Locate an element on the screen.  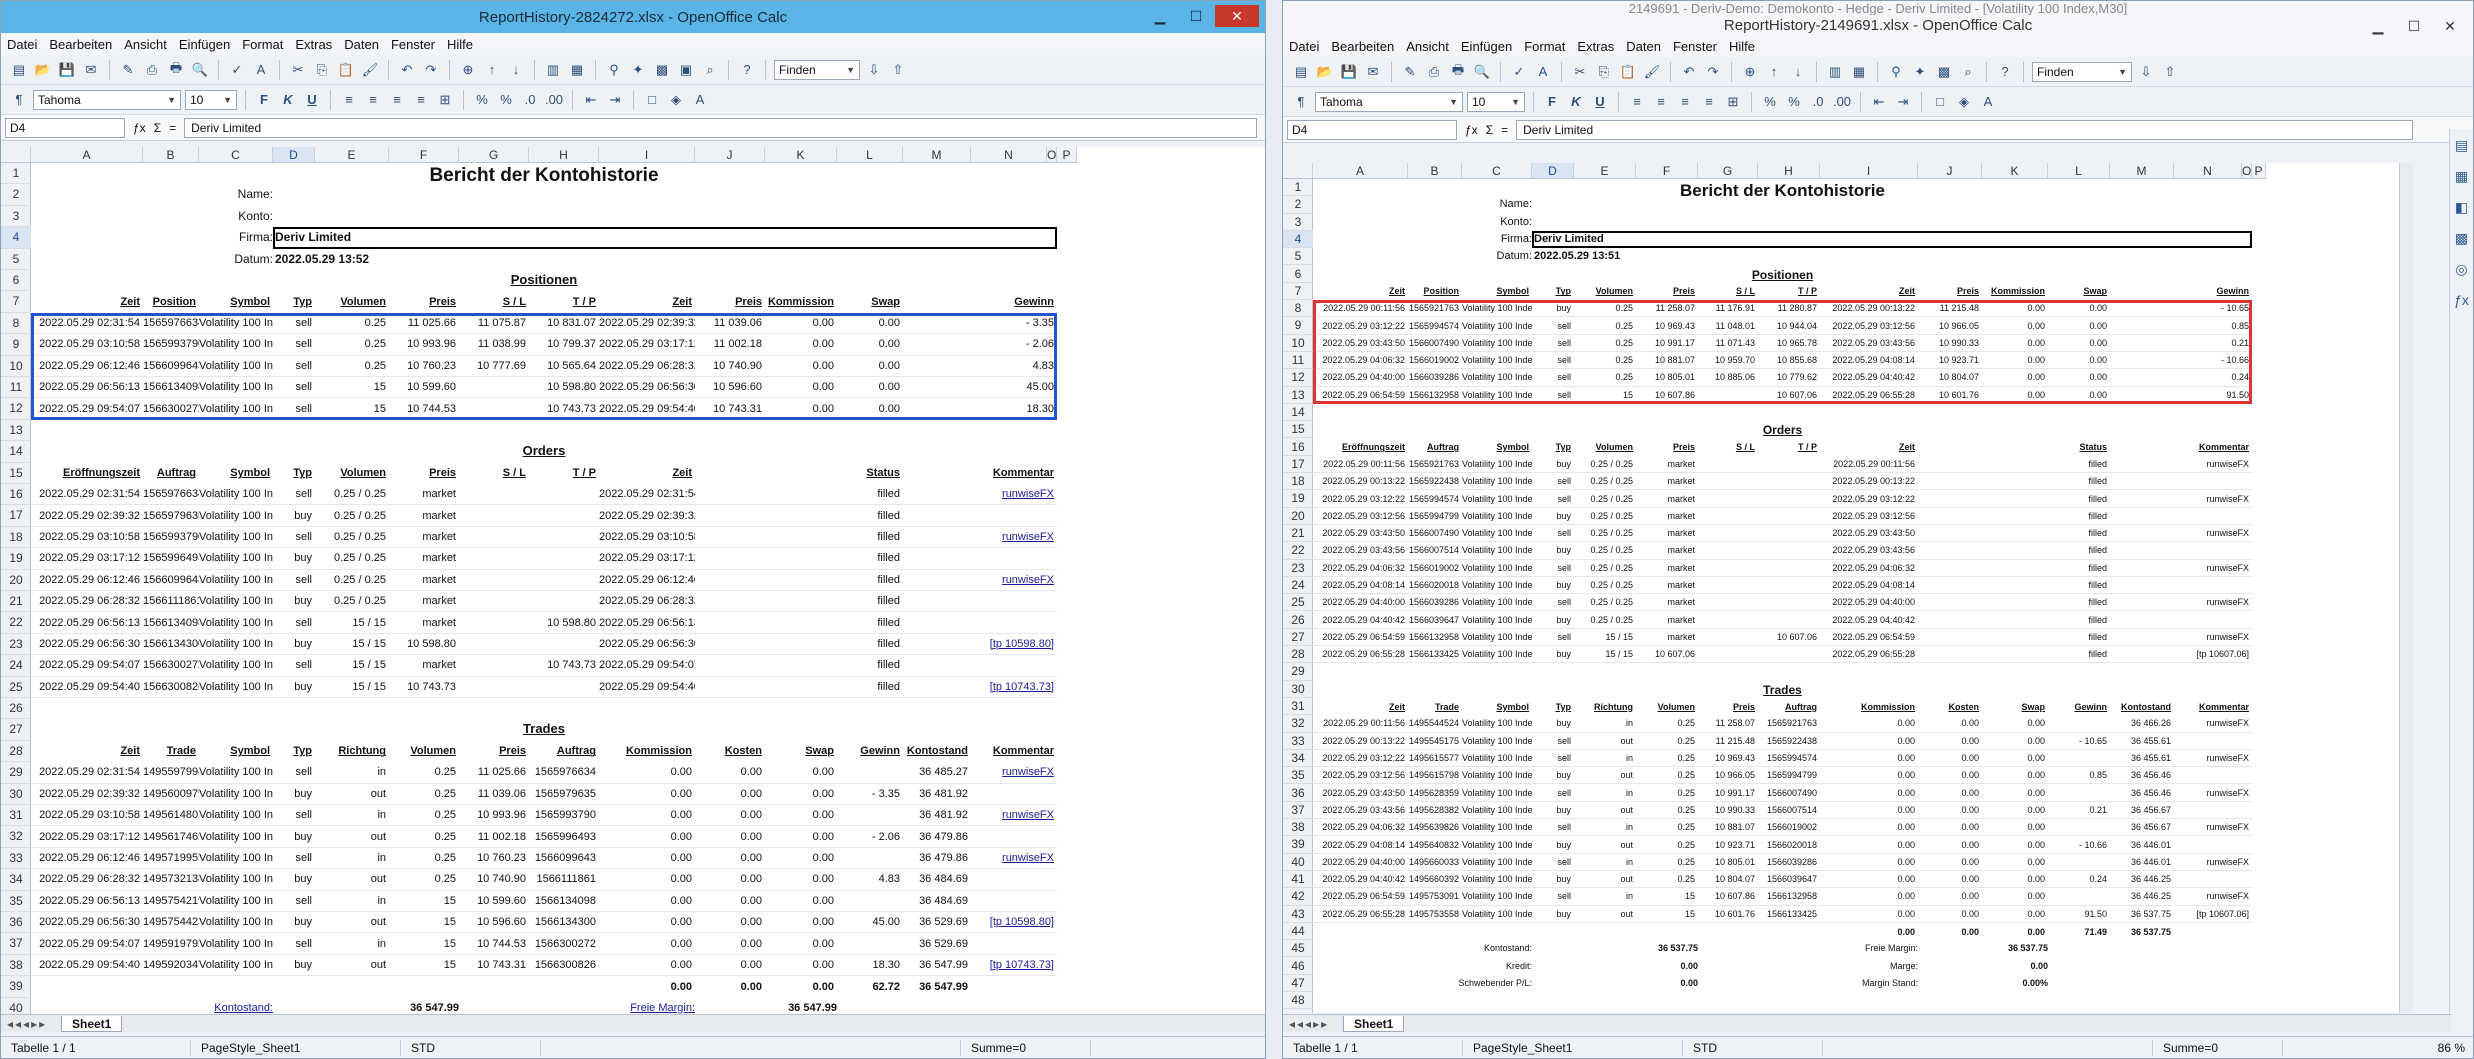
row-header: 14 is located at coordinates (1298, 413).